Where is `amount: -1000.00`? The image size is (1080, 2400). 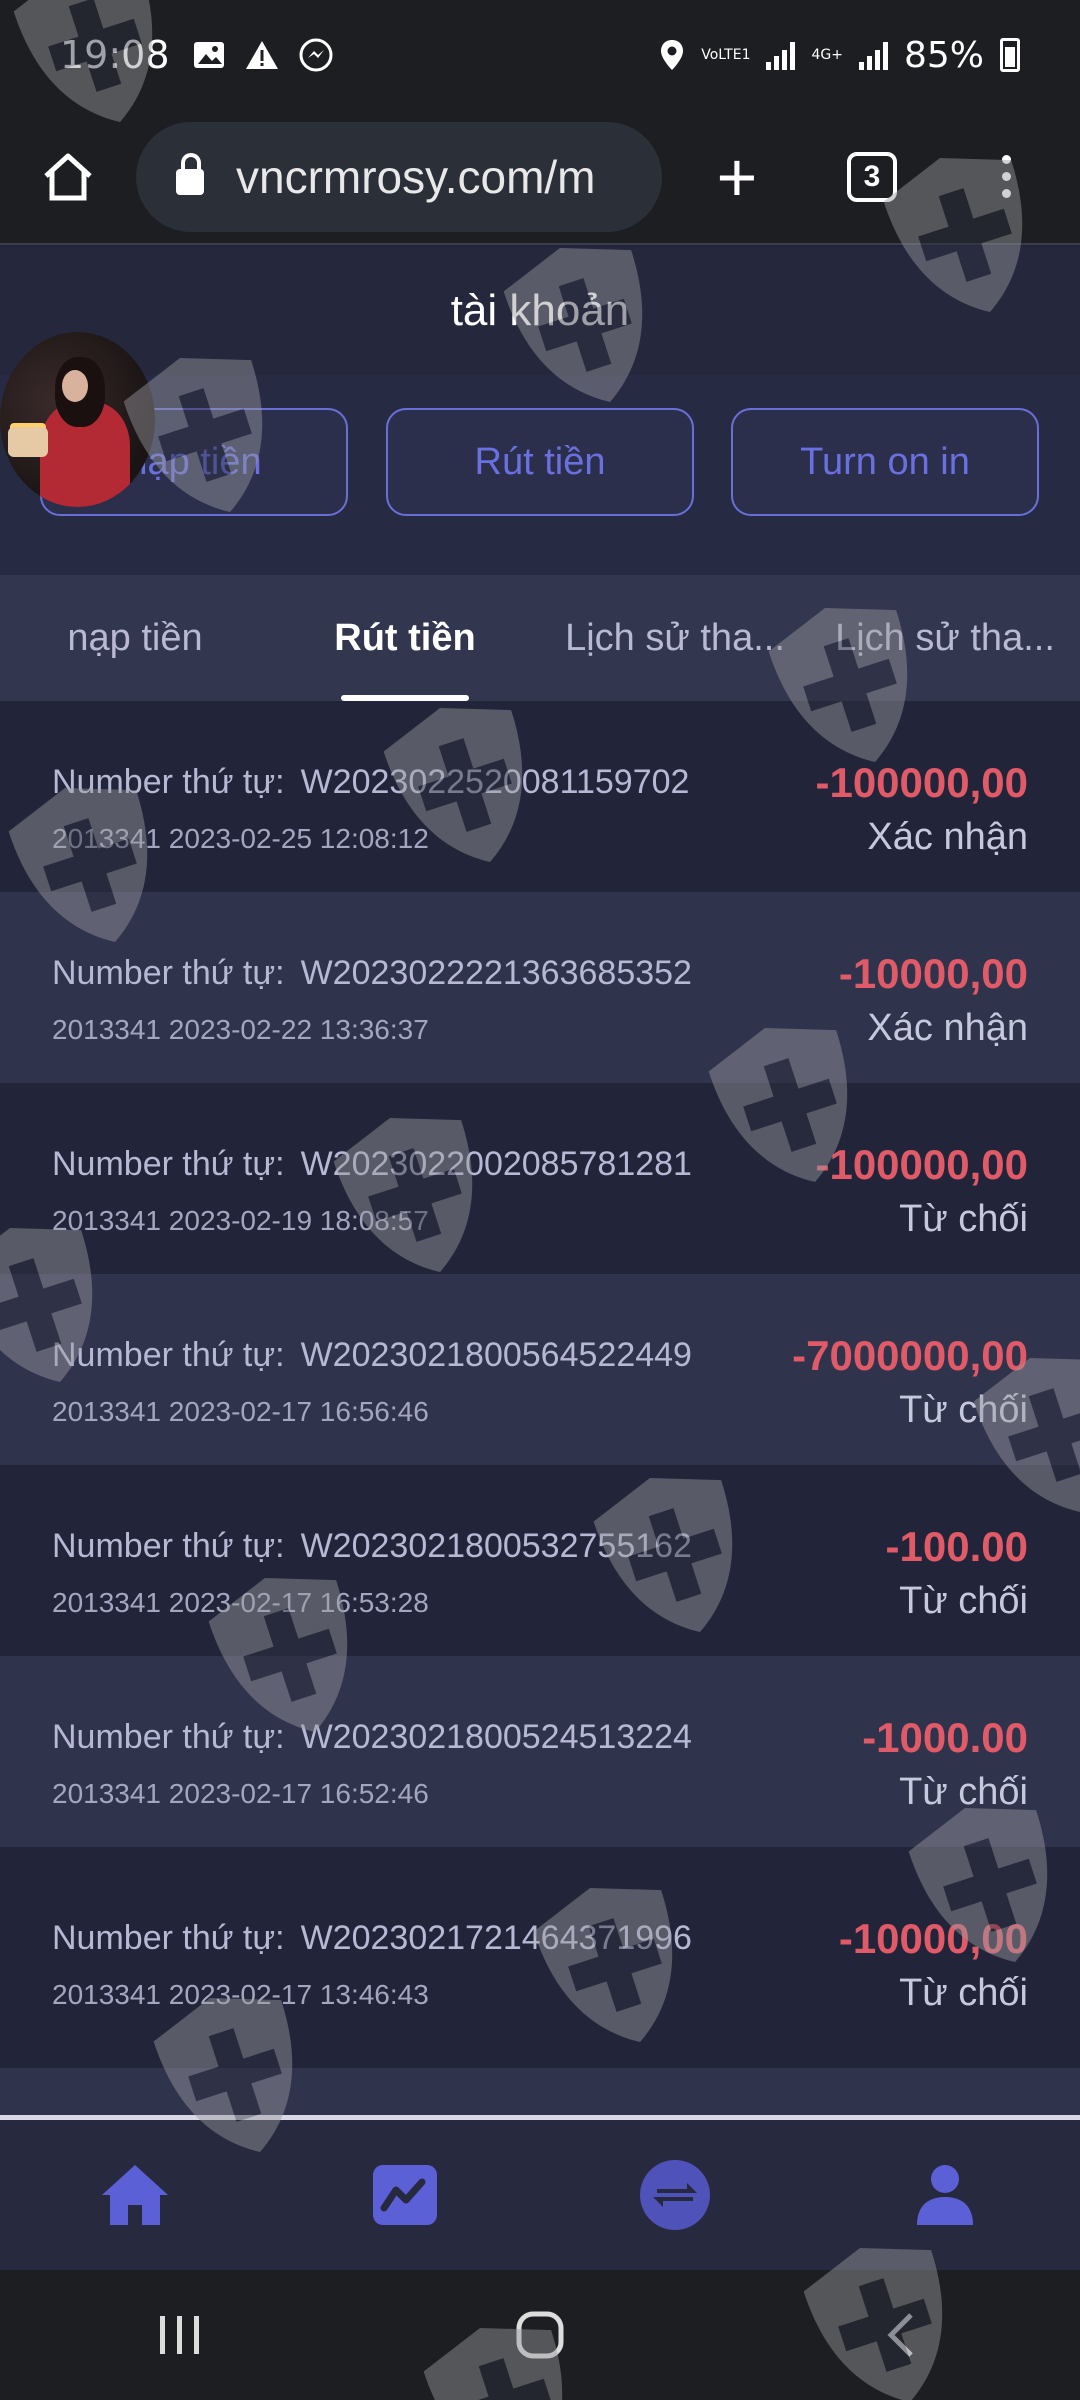
amount: -1000.00 is located at coordinates (945, 1737).